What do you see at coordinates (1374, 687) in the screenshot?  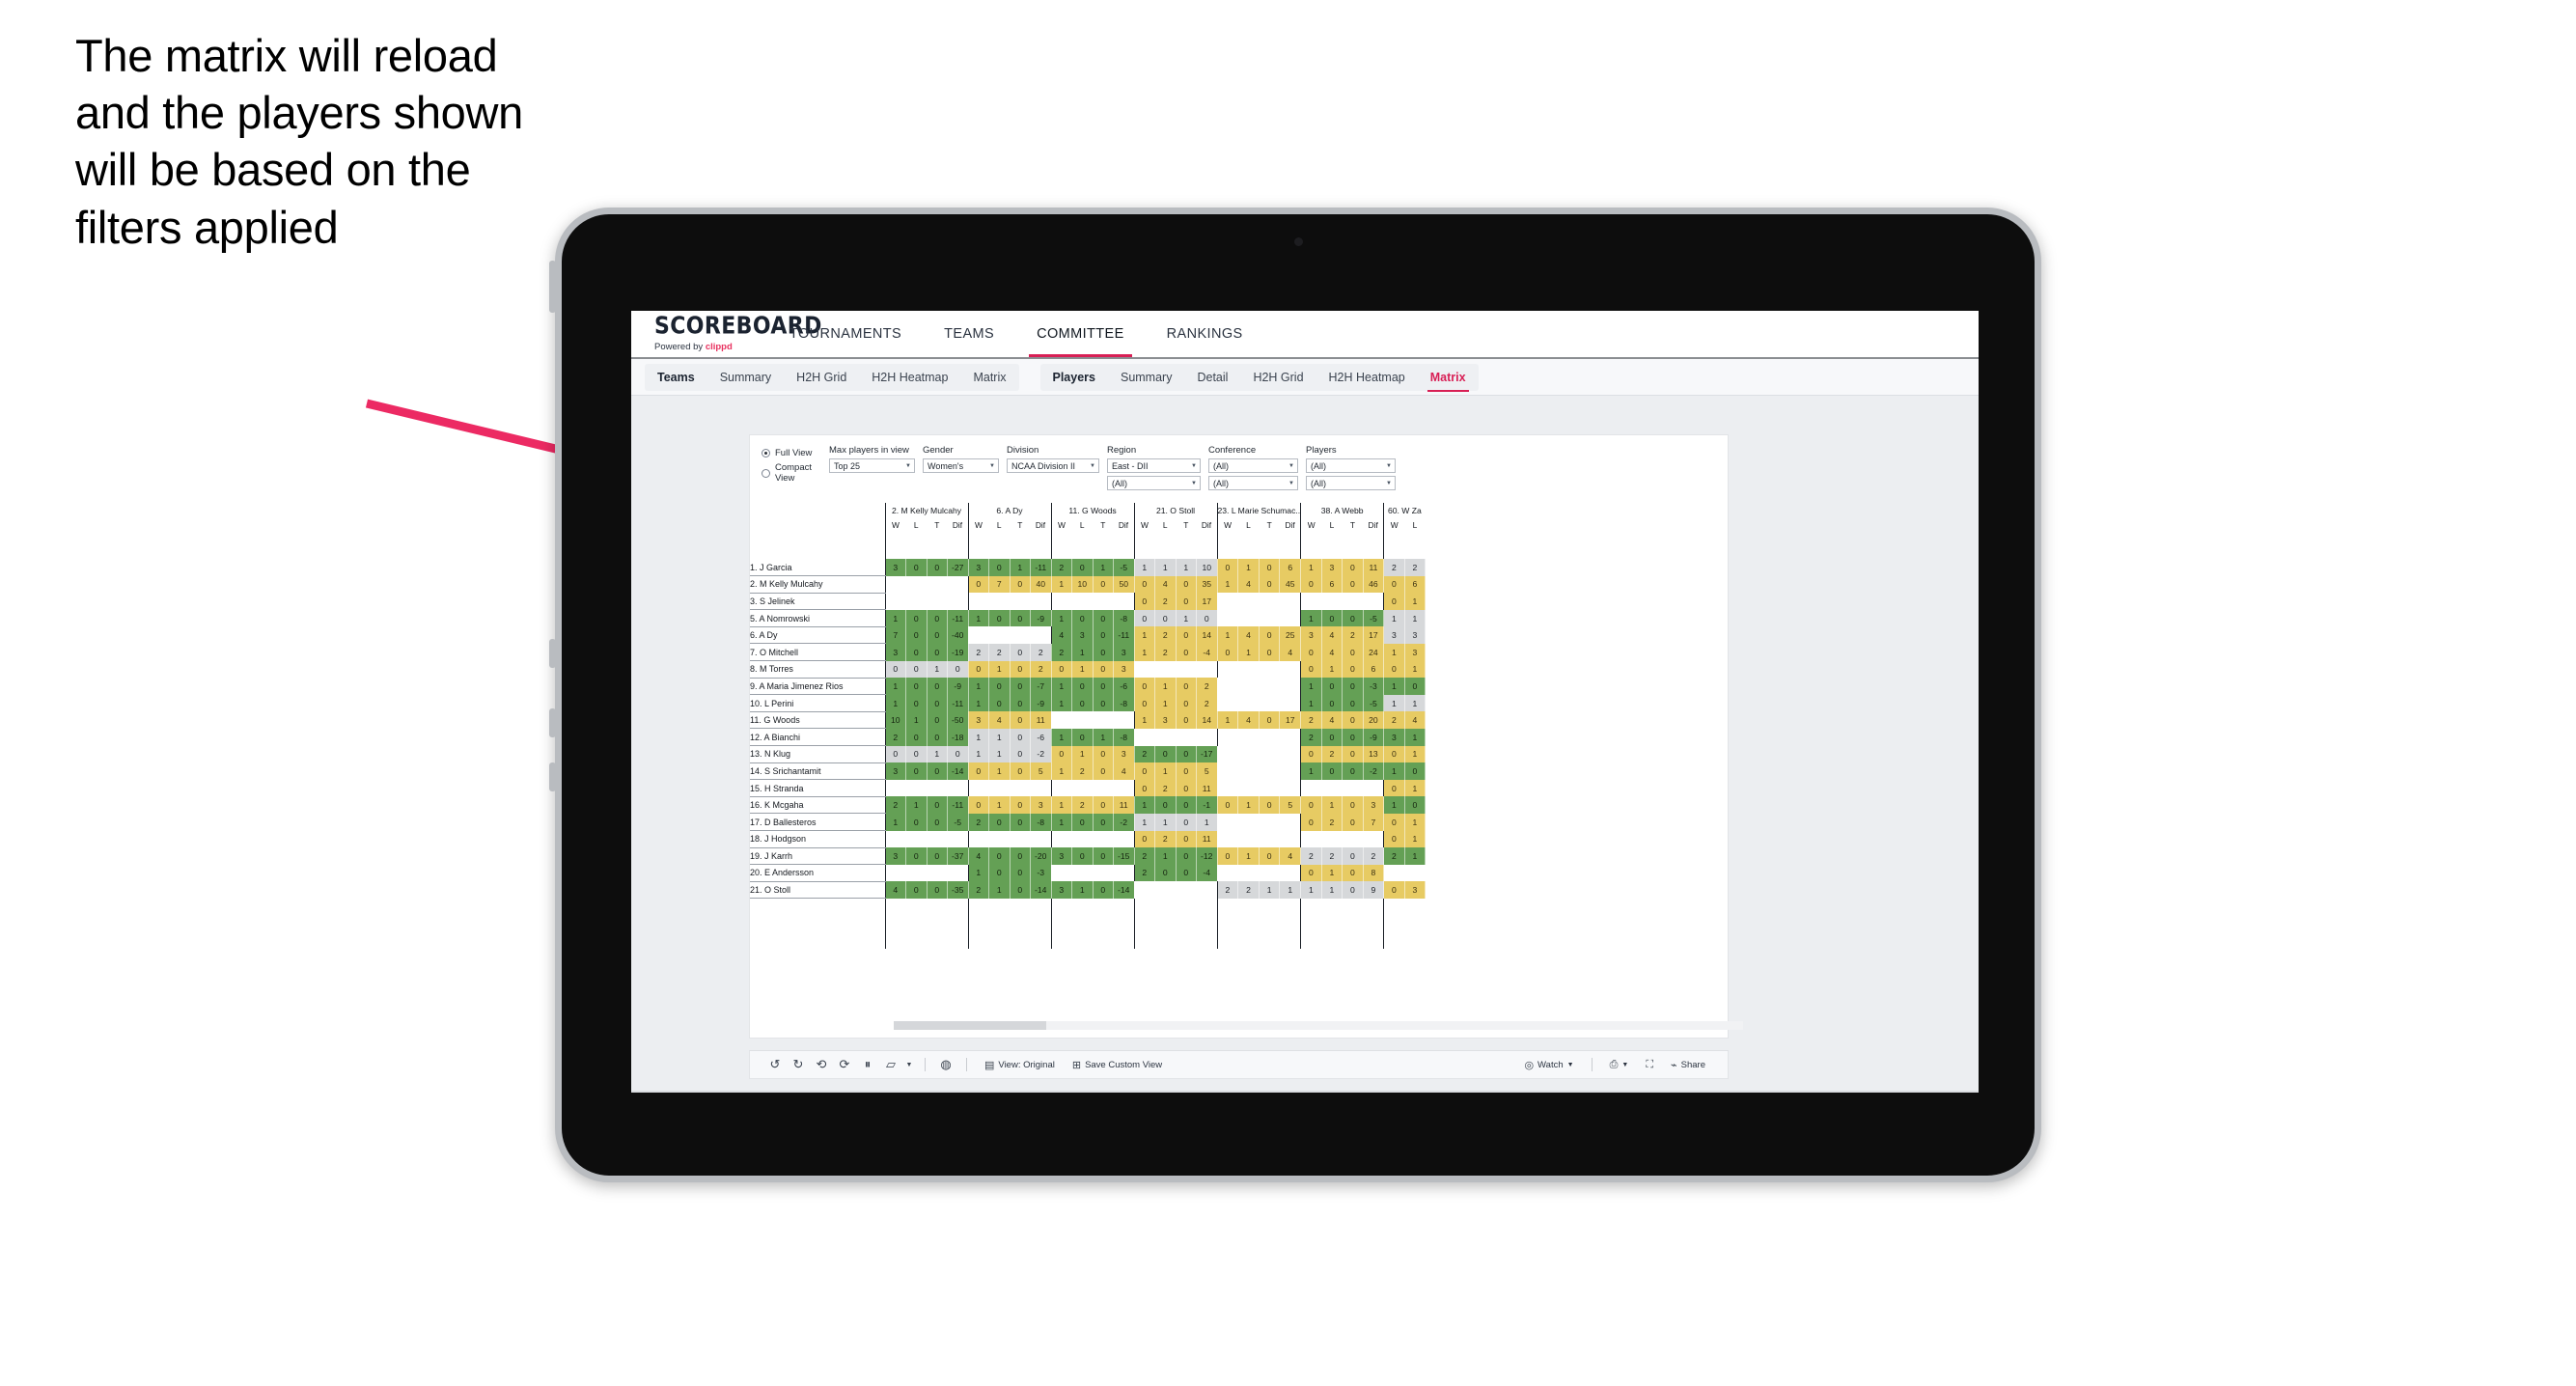 I see `matrix-cell: -3` at bounding box center [1374, 687].